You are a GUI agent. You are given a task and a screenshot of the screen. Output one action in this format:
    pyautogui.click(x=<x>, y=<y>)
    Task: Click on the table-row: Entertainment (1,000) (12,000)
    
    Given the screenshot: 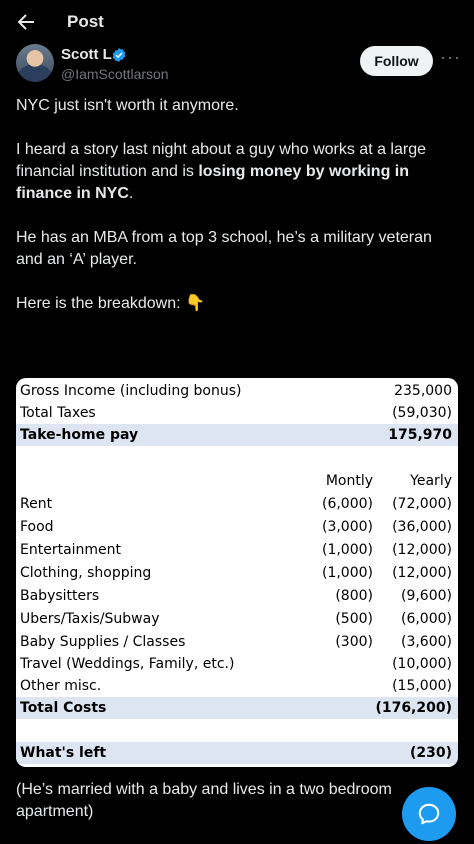 What is the action you would take?
    pyautogui.click(x=237, y=550)
    